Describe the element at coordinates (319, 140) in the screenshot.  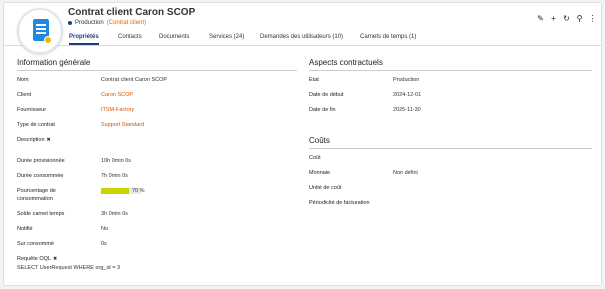
I see `section-title-costs: Coûts` at that location.